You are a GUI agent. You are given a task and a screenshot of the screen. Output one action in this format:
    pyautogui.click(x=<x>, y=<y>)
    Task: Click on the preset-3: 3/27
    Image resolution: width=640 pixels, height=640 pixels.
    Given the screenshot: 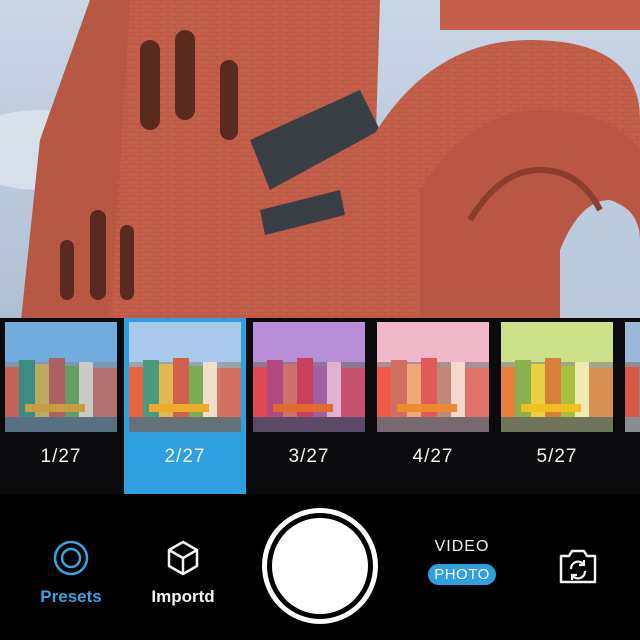 What is the action you would take?
    pyautogui.click(x=309, y=406)
    